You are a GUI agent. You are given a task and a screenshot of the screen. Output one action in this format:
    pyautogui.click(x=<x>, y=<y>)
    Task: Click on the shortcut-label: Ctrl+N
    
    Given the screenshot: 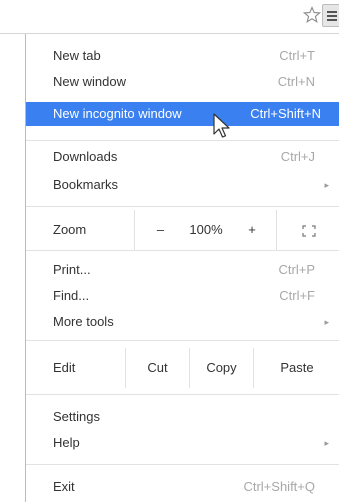 What is the action you would take?
    pyautogui.click(x=296, y=81)
    